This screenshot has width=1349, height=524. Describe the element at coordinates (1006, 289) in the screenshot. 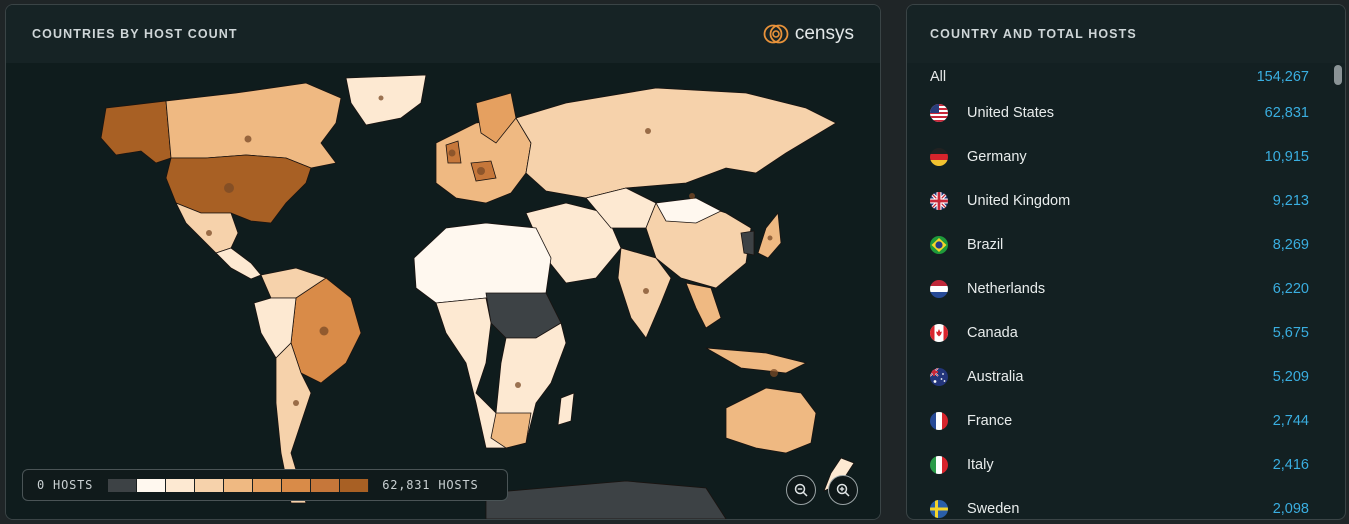

I see `country-name: Netherlands` at that location.